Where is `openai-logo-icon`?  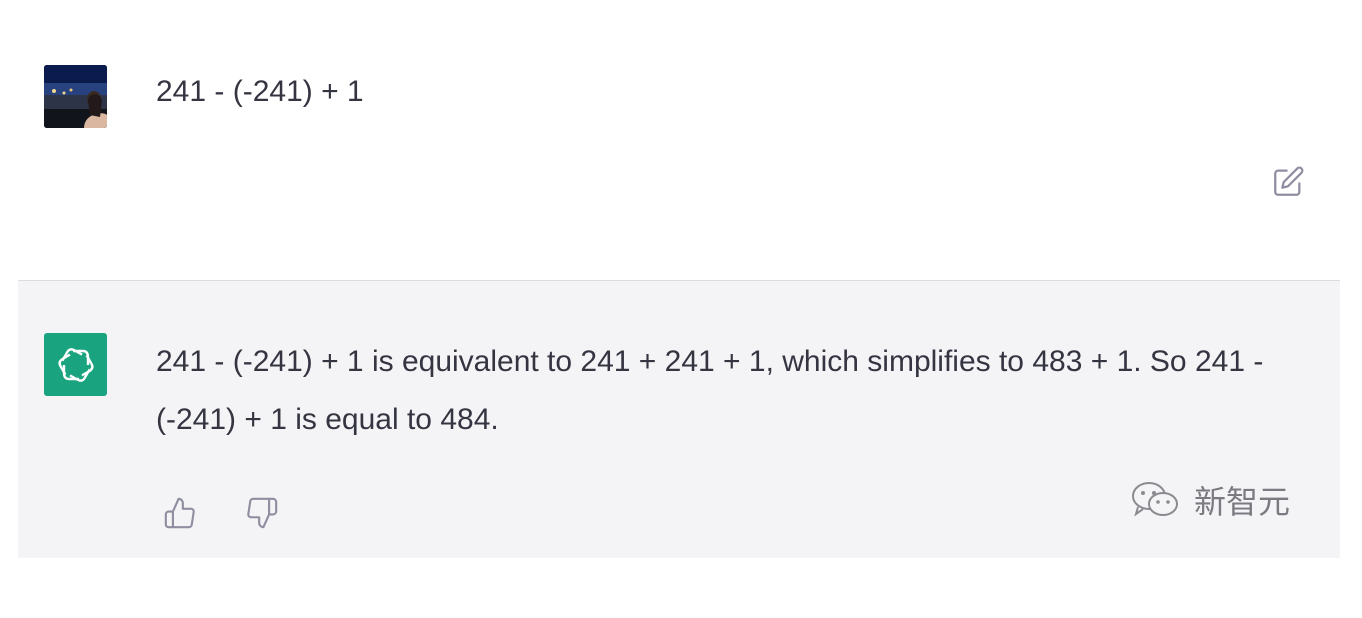
openai-logo-icon is located at coordinates (75, 364).